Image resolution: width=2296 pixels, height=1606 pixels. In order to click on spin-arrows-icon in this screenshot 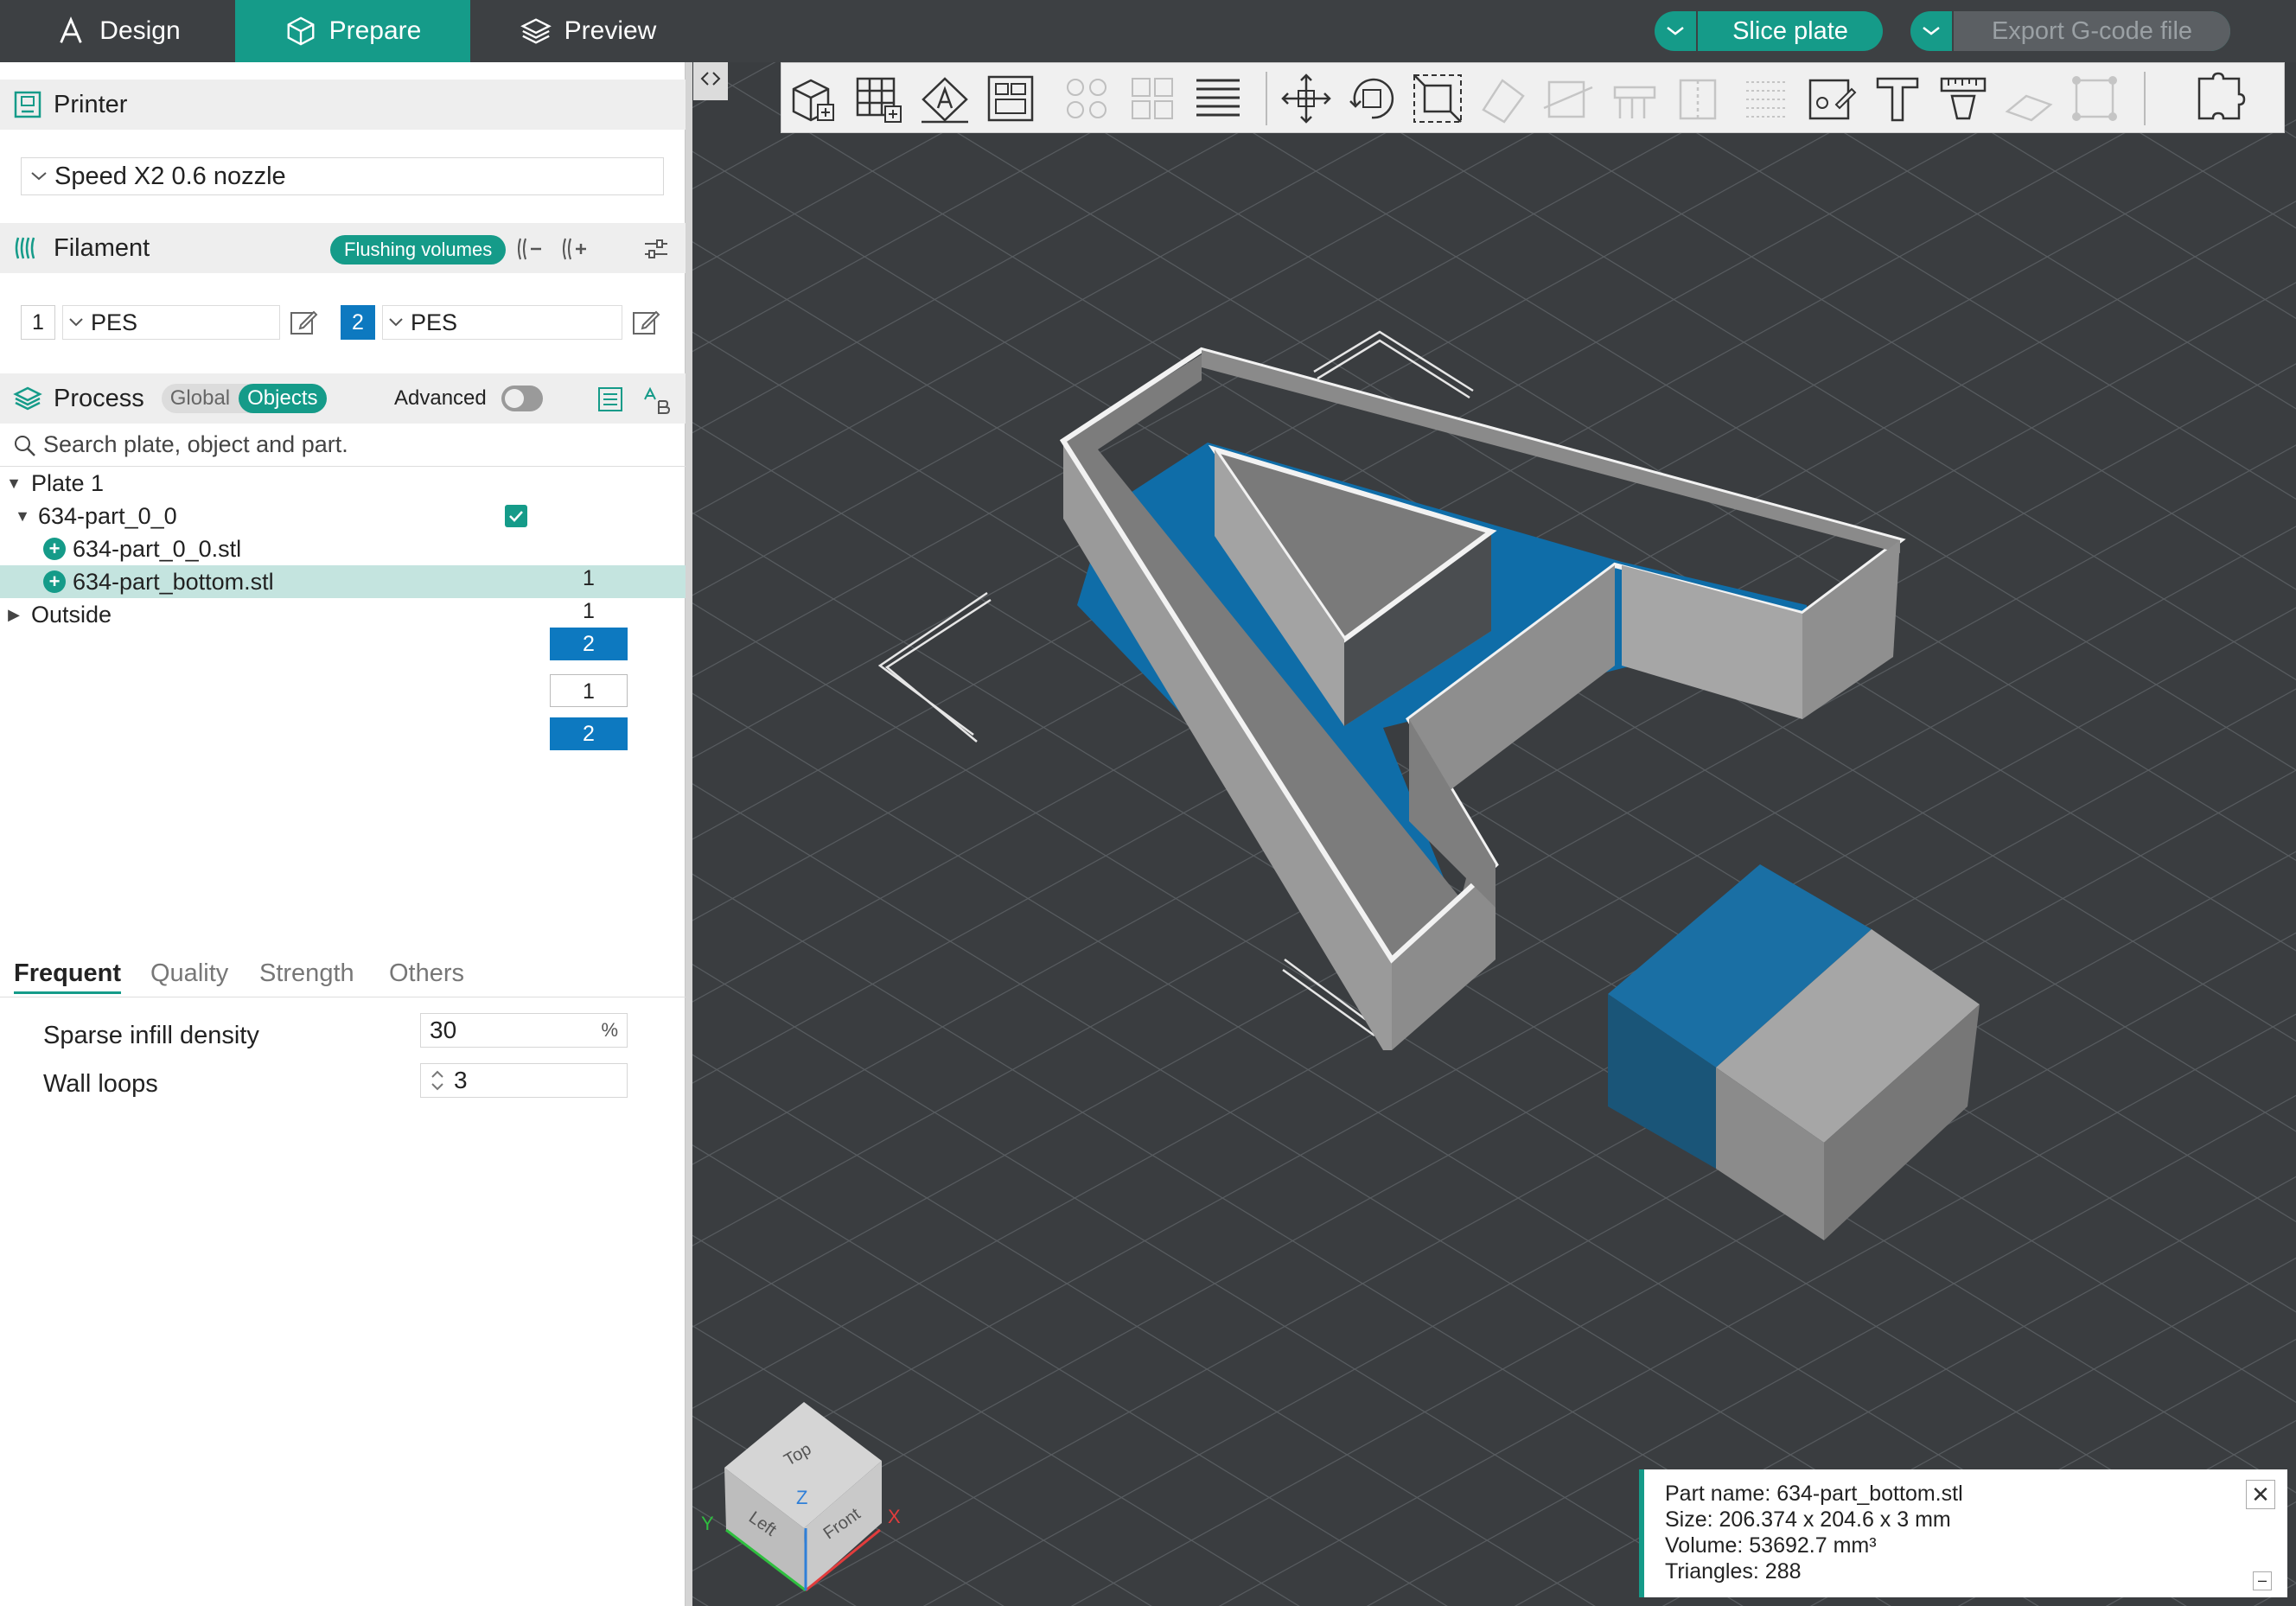, I will do `click(437, 1080)`.